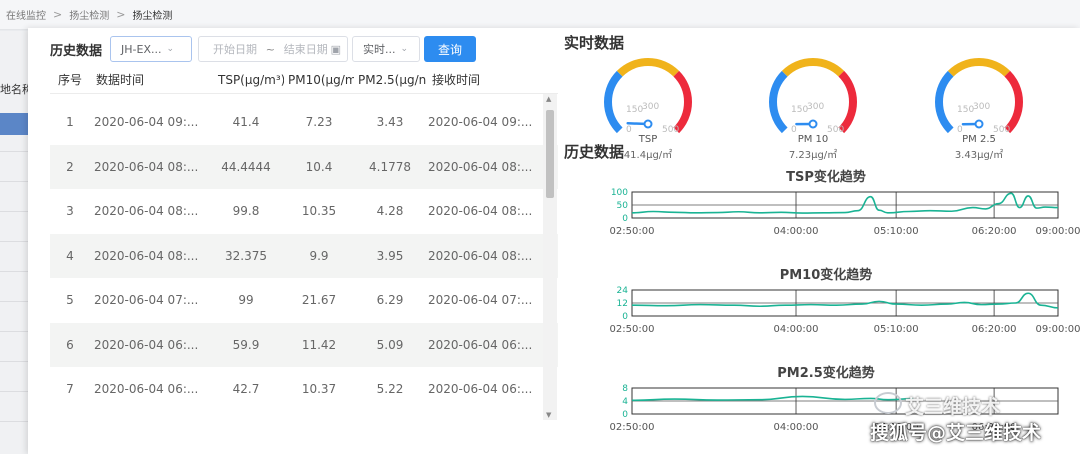 The height and width of the screenshot is (454, 1080). I want to click on date-end-input: 结束日期, so click(306, 49).